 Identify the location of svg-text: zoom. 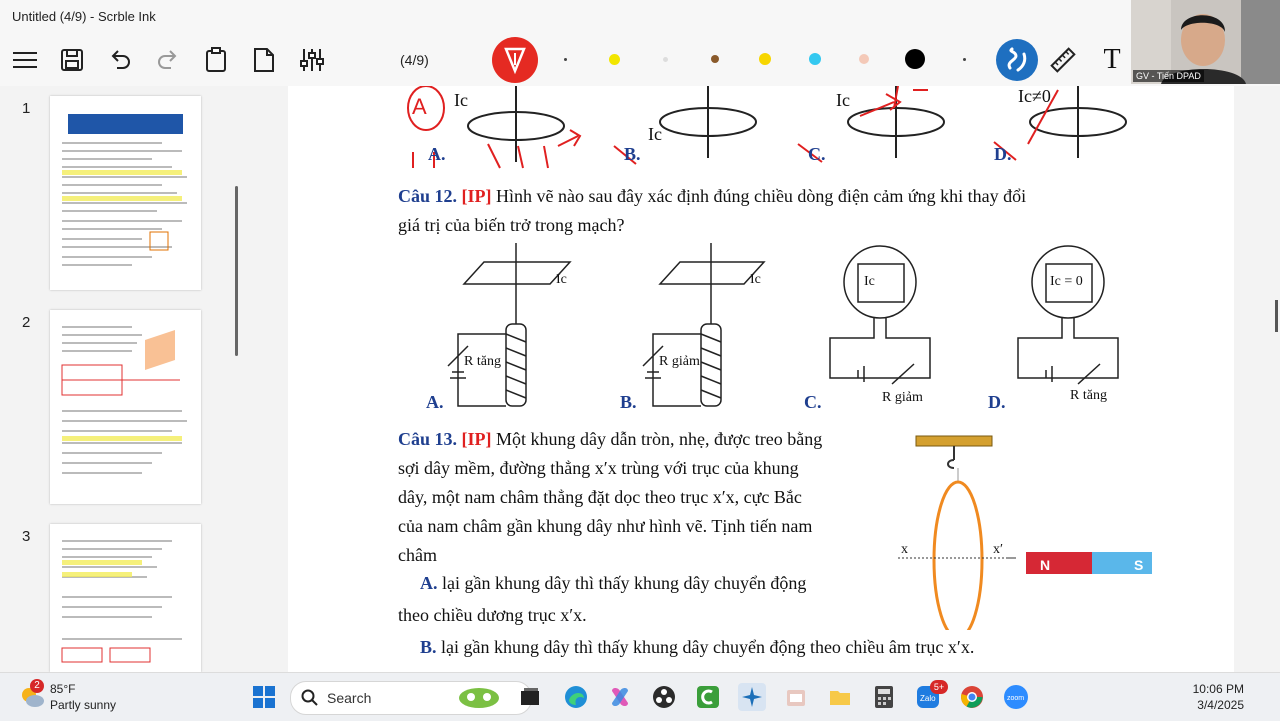
(1015, 698).